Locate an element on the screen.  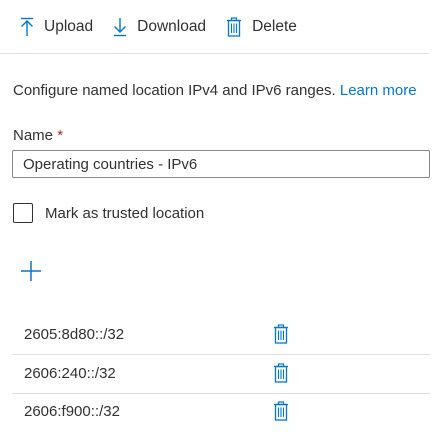
checkbox-box is located at coordinates (23, 213).